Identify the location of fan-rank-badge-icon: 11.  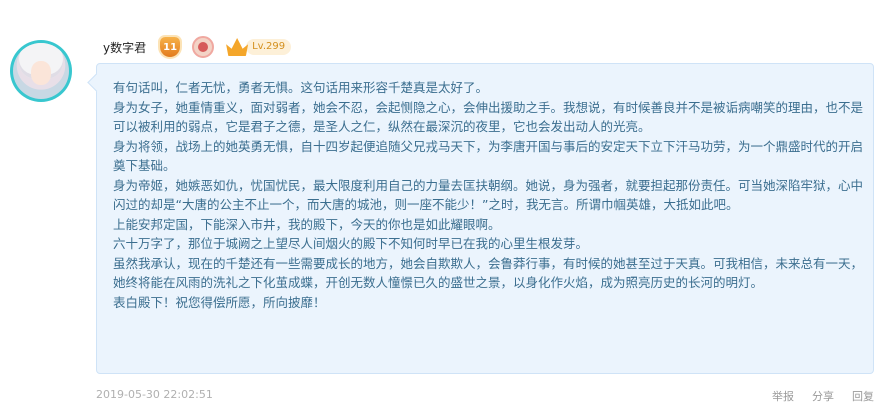
(170, 47).